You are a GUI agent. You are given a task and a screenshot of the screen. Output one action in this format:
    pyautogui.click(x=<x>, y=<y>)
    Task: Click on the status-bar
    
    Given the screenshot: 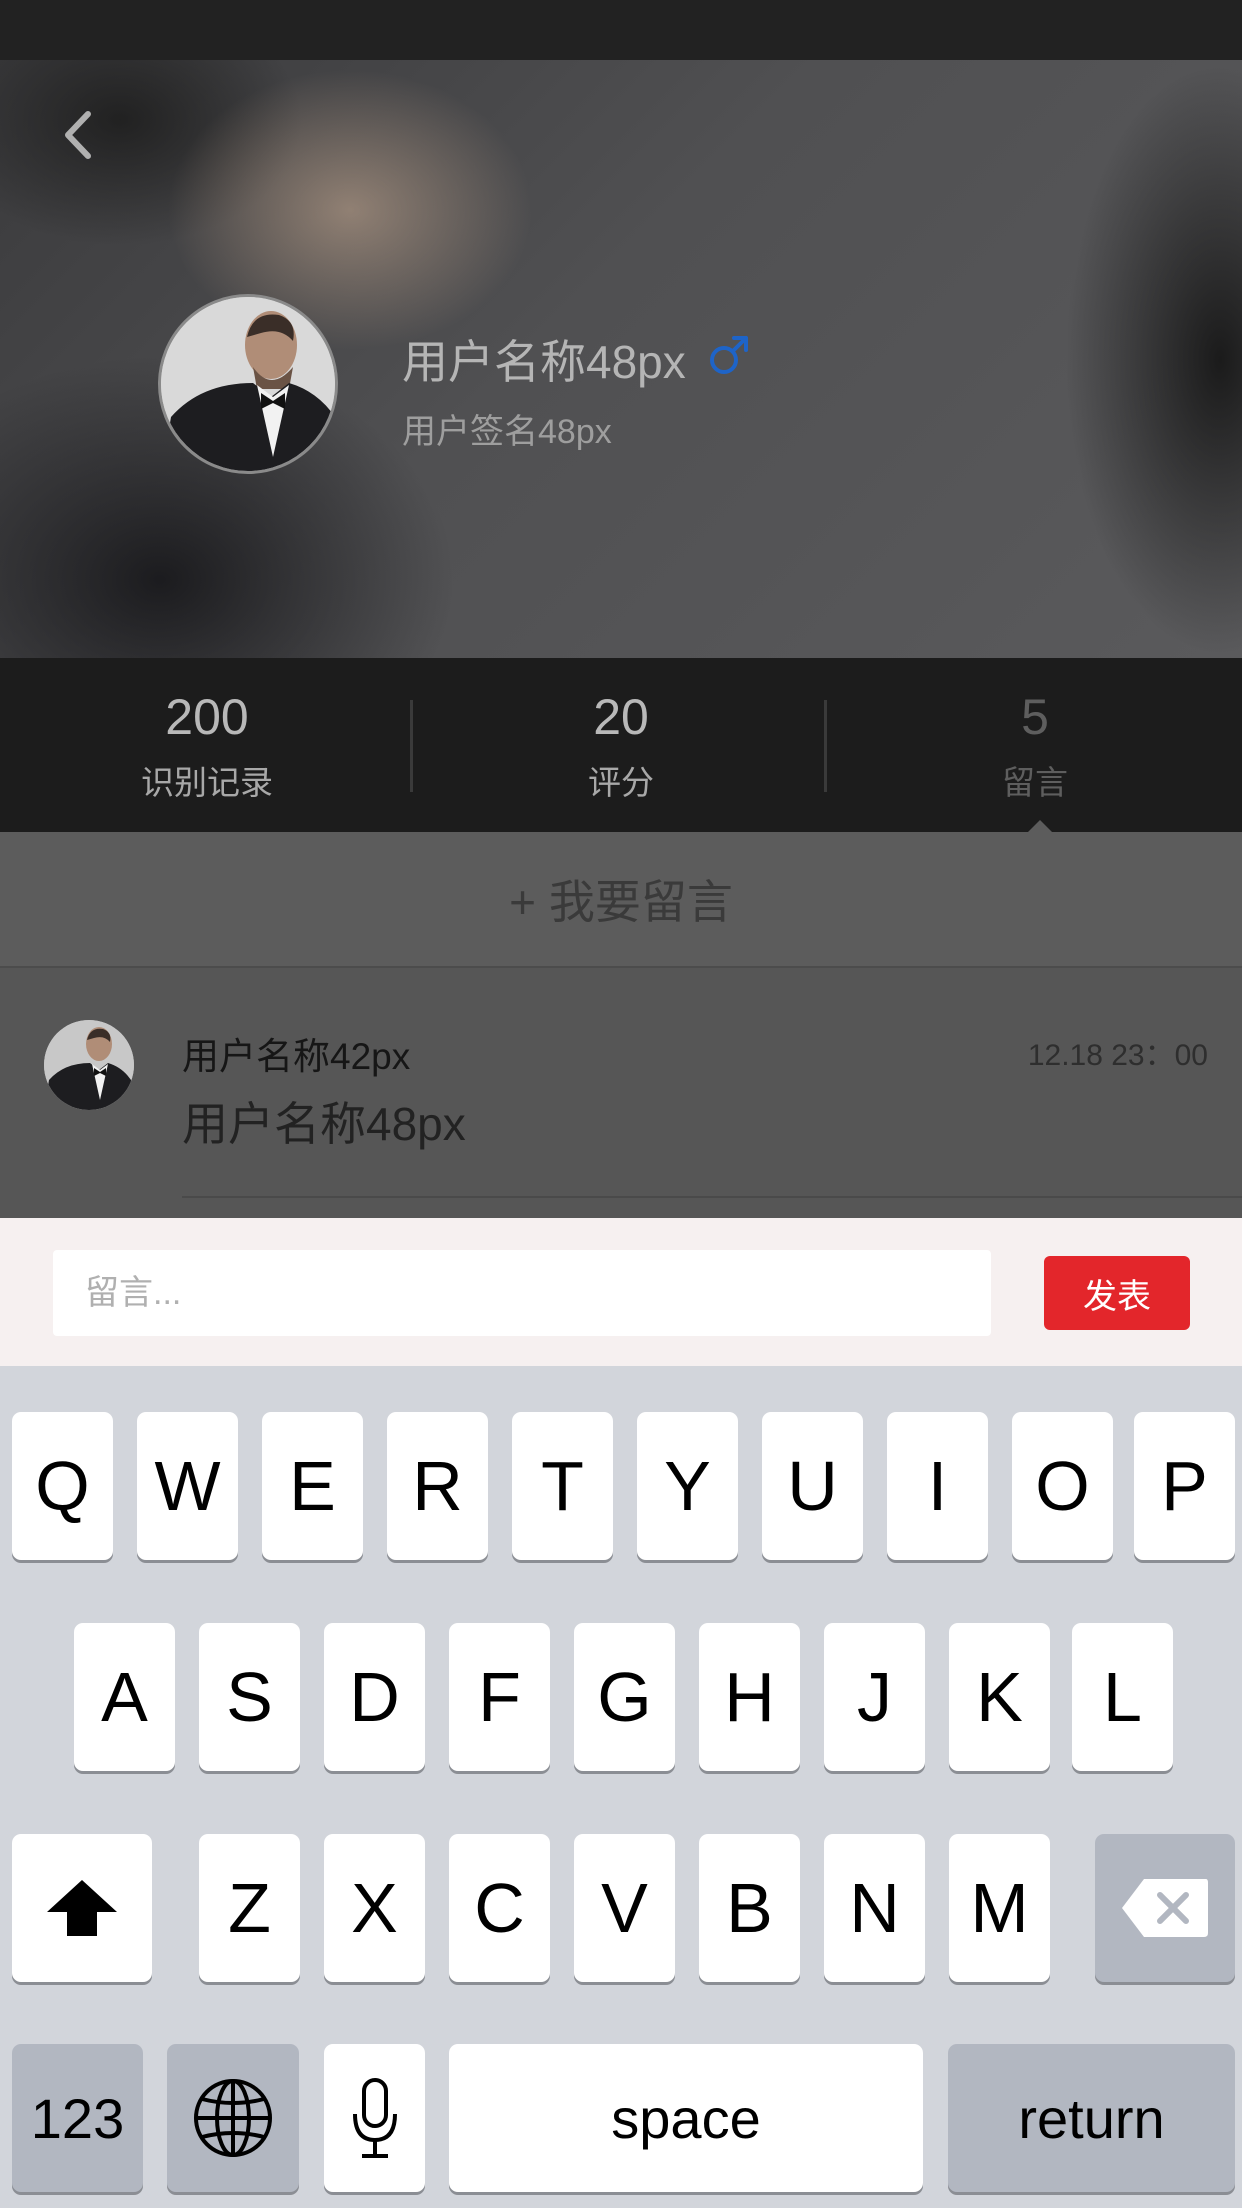 What is the action you would take?
    pyautogui.click(x=621, y=30)
    